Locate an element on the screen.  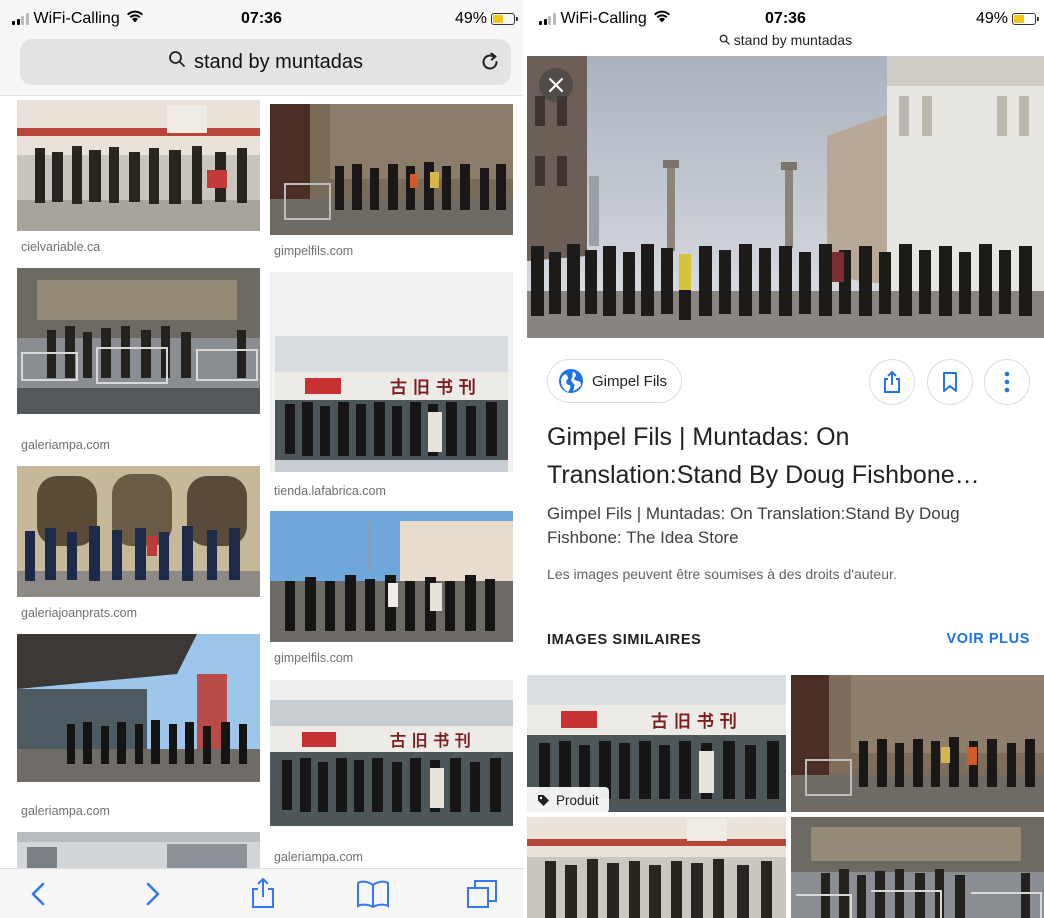
result-tile: galeriajoanprats.com is located at coordinates (138, 546).